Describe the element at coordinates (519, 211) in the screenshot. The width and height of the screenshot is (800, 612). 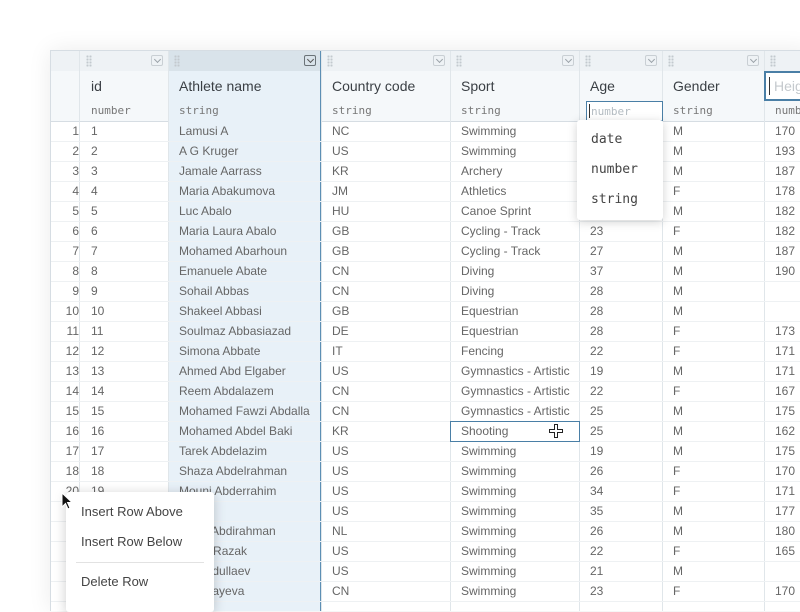
I see `cell-sport: Canoe Sprint` at that location.